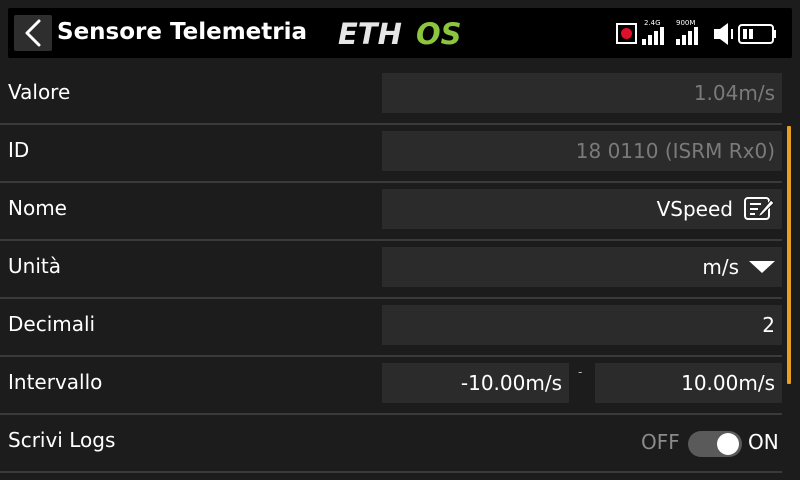 This screenshot has height=480, width=800. Describe the element at coordinates (723, 34) in the screenshot. I see `speaker-muted-icon` at that location.